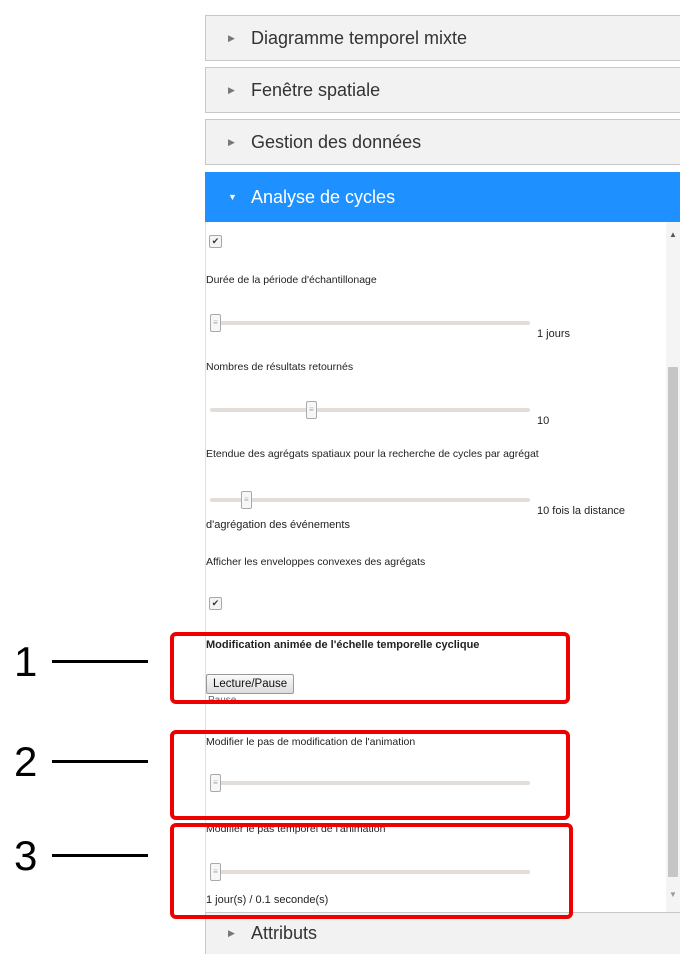  What do you see at coordinates (543, 421) in the screenshot?
I see `results-value: 10` at bounding box center [543, 421].